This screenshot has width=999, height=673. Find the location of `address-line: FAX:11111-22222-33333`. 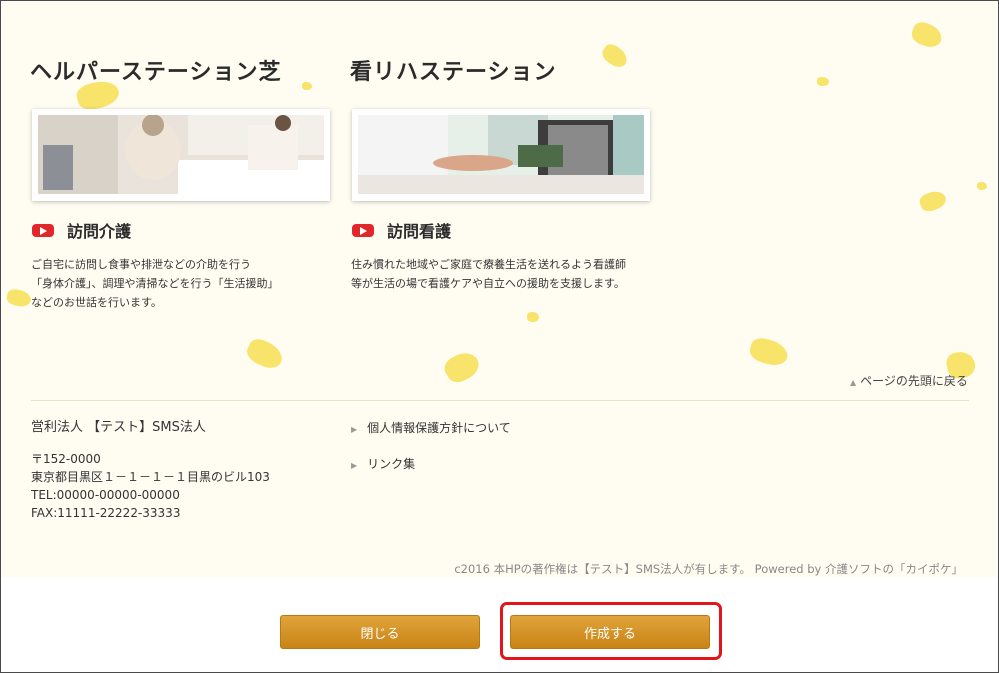

address-line: FAX:11111-22222-33333 is located at coordinates (106, 513).